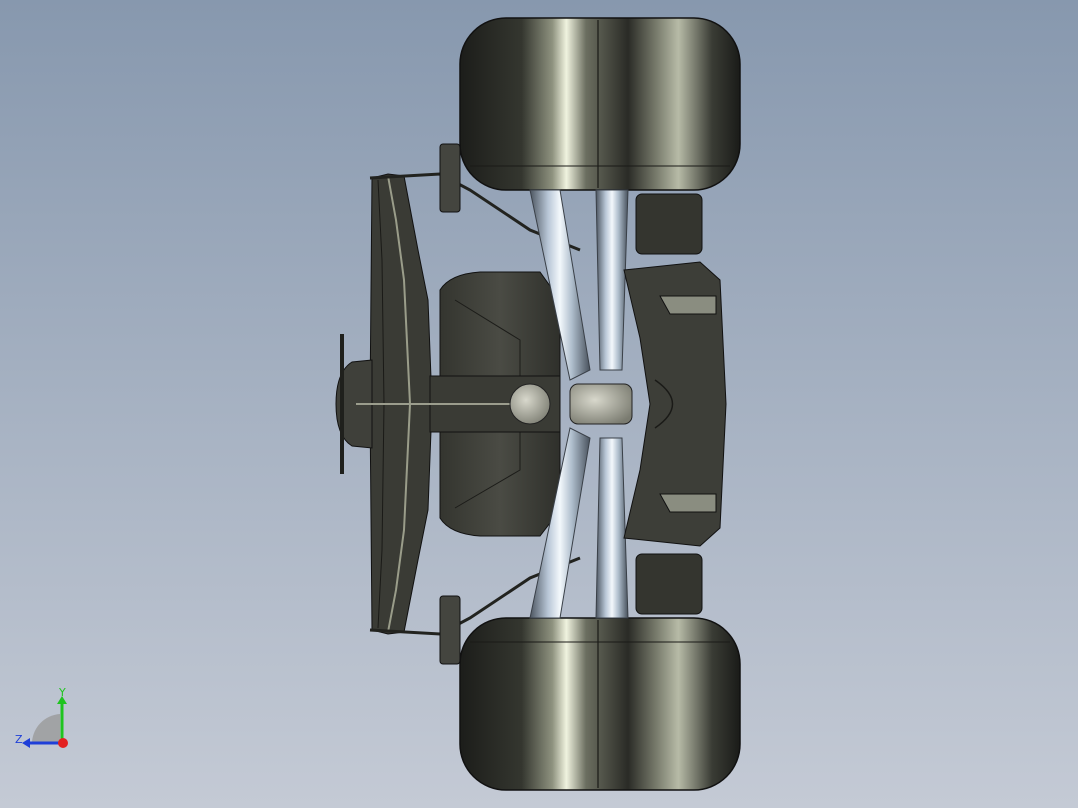 This screenshot has width=1078, height=808. Describe the element at coordinates (26, 743) in the screenshot. I see `z-axis-arrowhead` at that location.